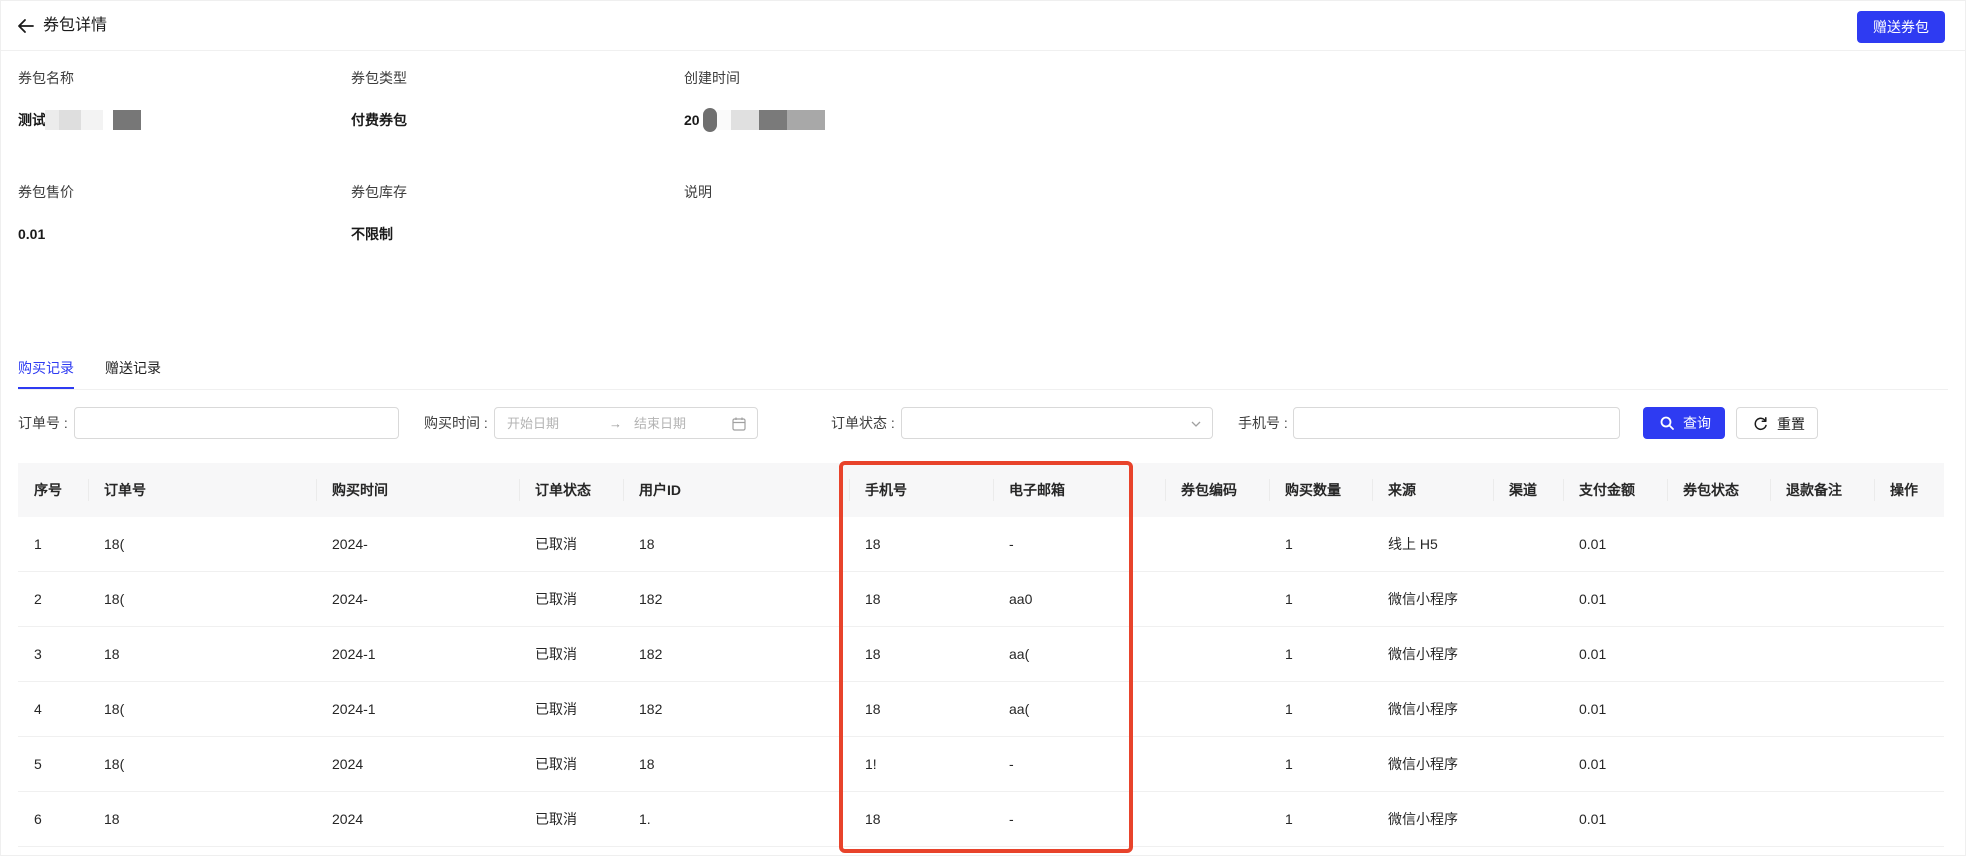 The width and height of the screenshot is (1966, 856). What do you see at coordinates (660, 424) in the screenshot?
I see `end-date-placeholder: 结束日期` at bounding box center [660, 424].